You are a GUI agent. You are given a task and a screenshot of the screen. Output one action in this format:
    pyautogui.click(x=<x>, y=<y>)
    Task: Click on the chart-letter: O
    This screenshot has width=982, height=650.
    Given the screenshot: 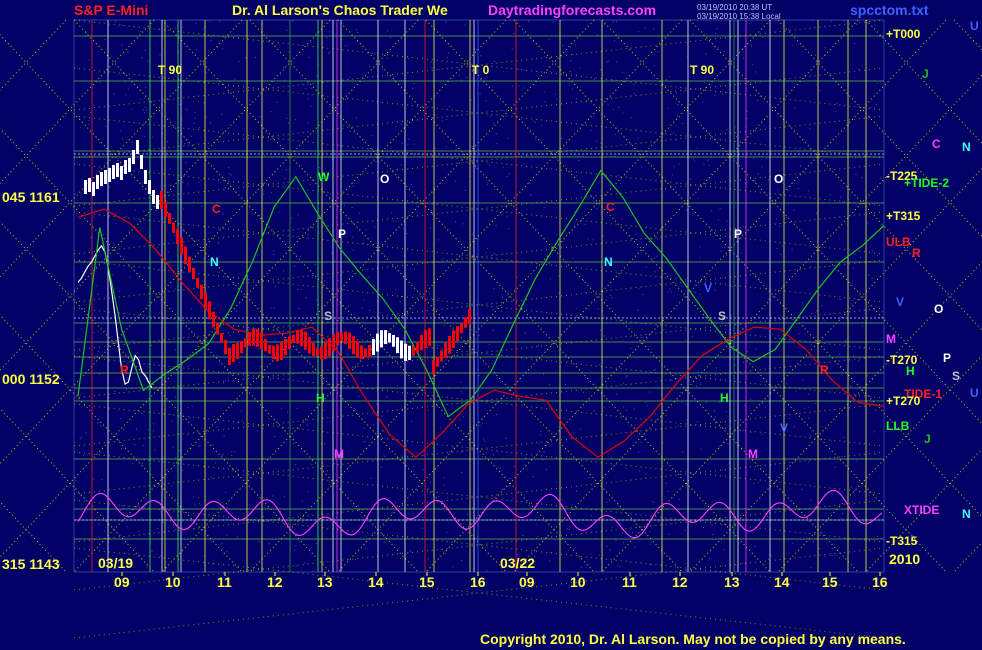 What is the action you would take?
    pyautogui.click(x=778, y=179)
    